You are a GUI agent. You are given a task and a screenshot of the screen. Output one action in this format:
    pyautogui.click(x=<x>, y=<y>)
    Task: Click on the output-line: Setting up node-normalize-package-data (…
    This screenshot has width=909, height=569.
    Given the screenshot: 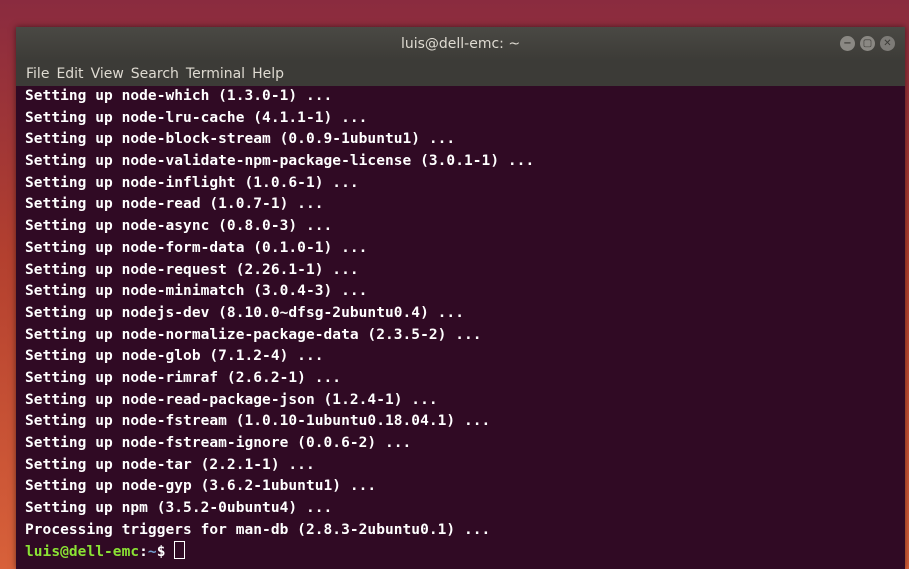 What is the action you would take?
    pyautogui.click(x=253, y=334)
    